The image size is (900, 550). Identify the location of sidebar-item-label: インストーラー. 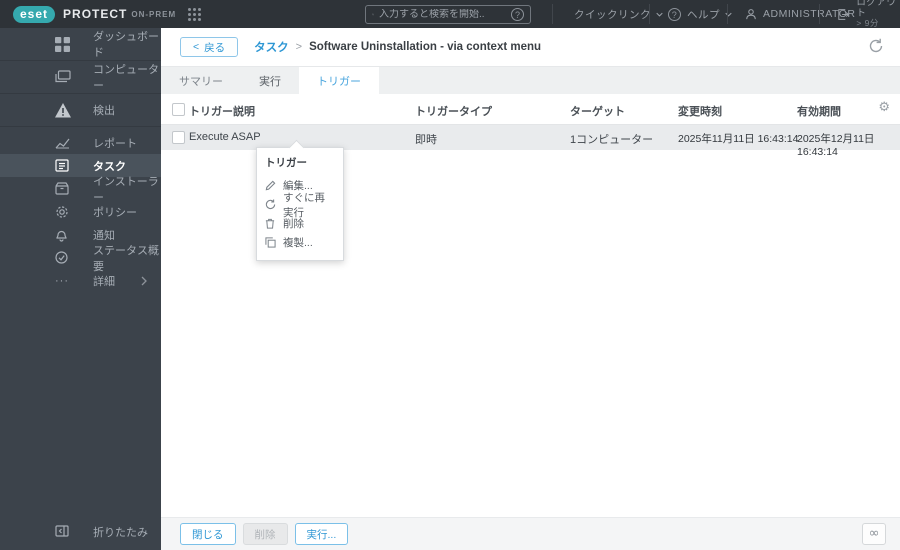
(126, 189).